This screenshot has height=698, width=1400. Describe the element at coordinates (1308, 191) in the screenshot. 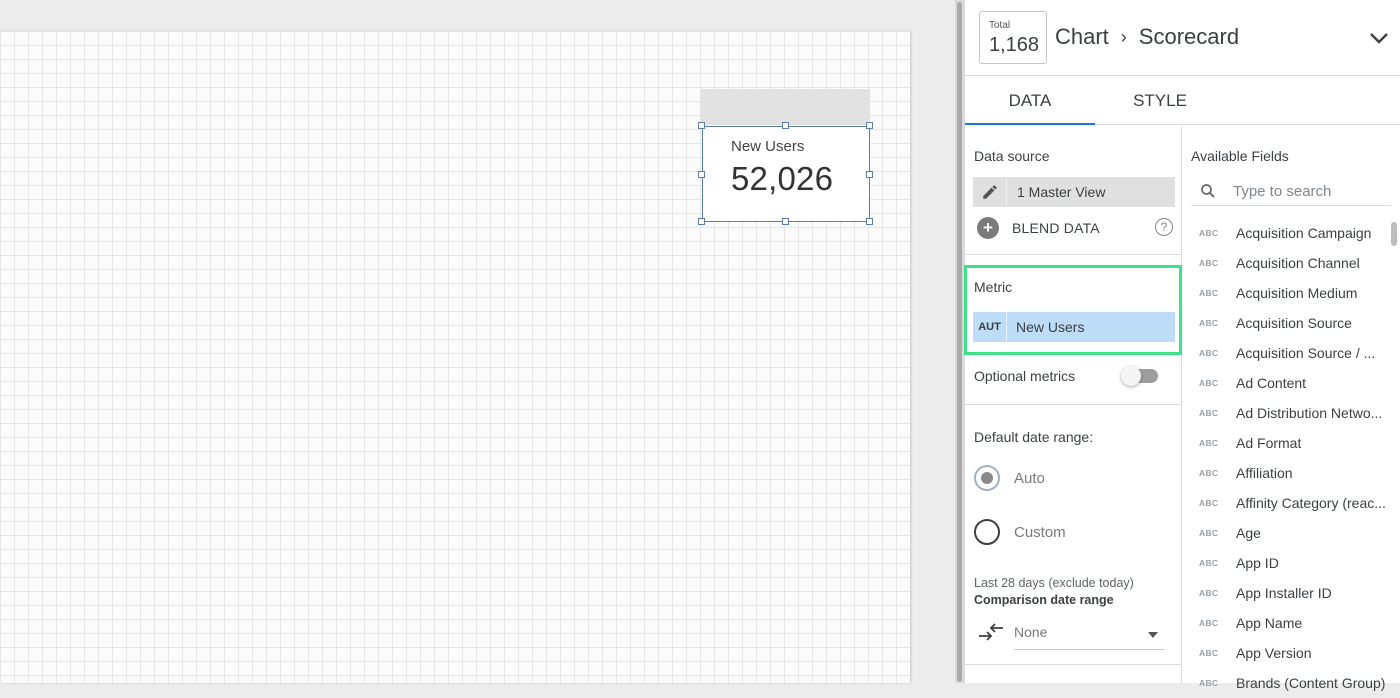

I see `field-search-input` at that location.